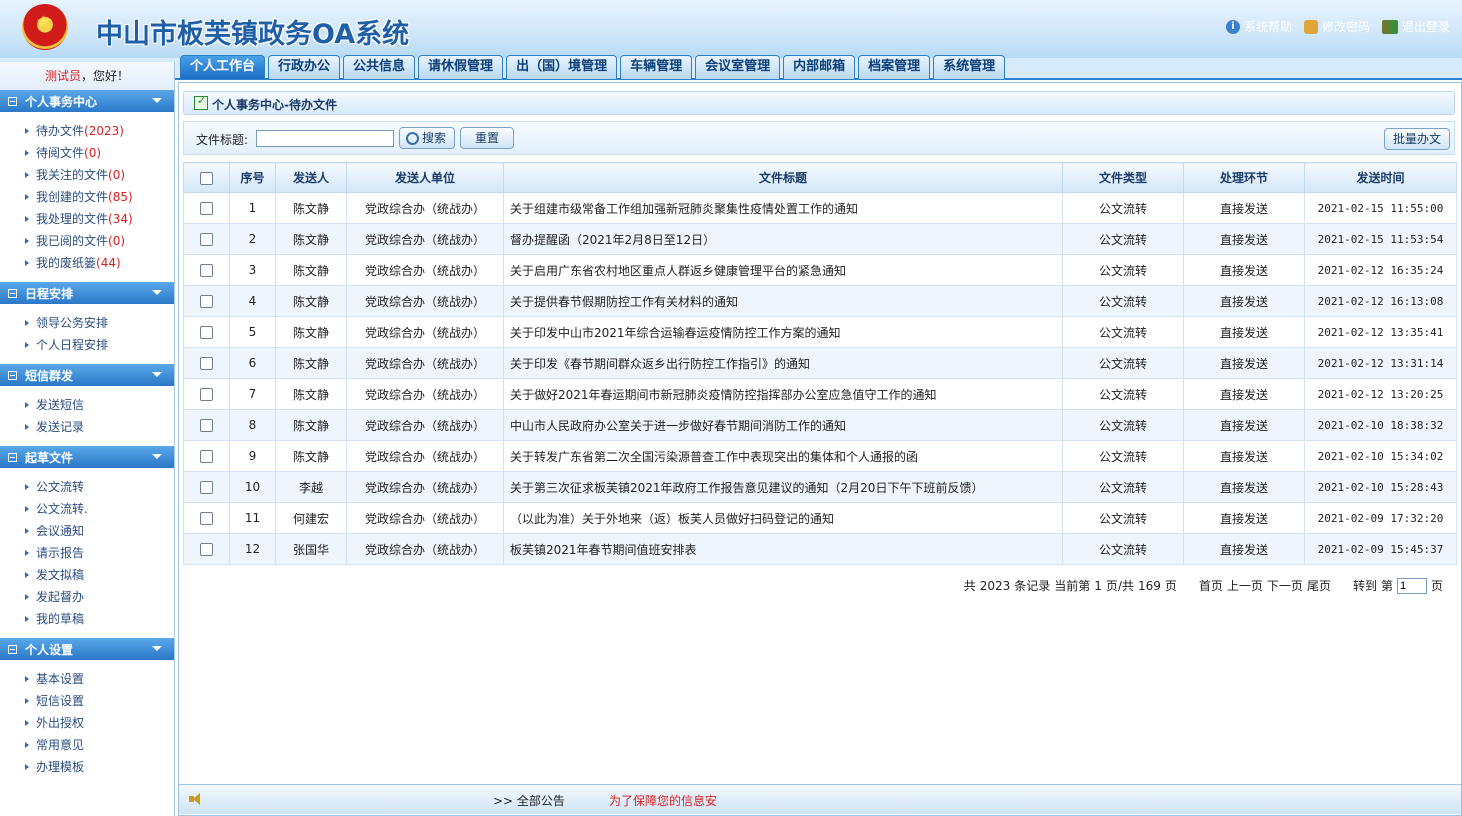 The image size is (1462, 816). What do you see at coordinates (1123, 332) in the screenshot?
I see `row-file-type: 公文流转` at bounding box center [1123, 332].